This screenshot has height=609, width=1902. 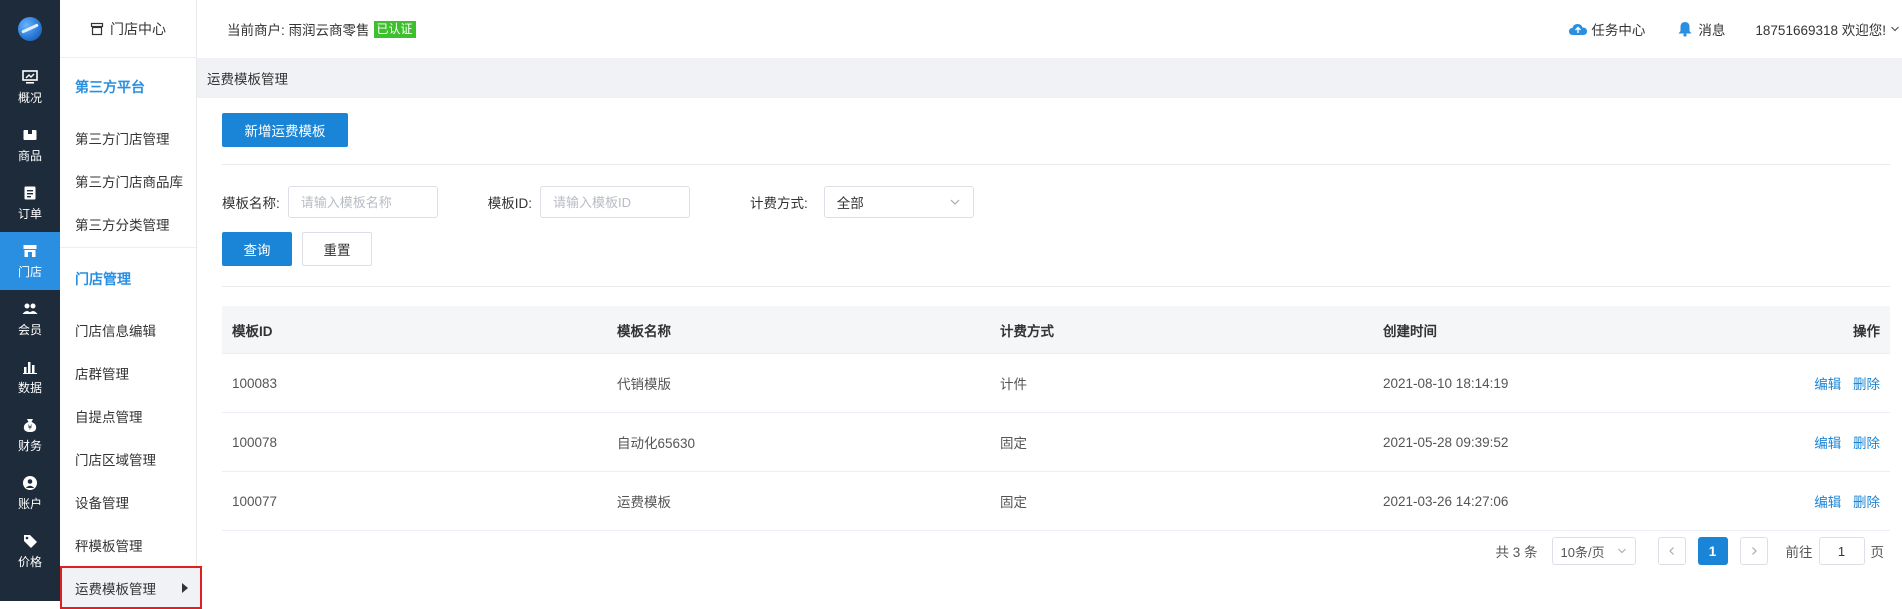 What do you see at coordinates (337, 249) in the screenshot?
I see `reset-button: 重置` at bounding box center [337, 249].